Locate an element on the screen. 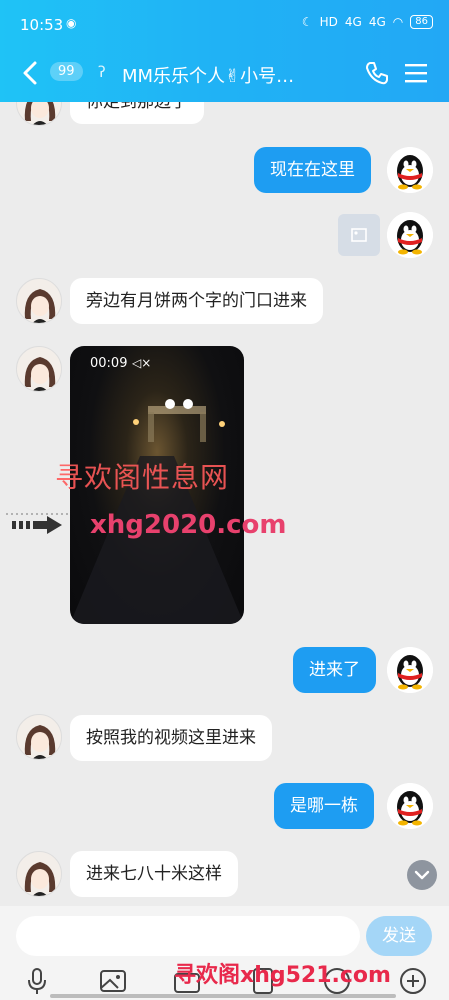  hd-label: HD is located at coordinates (328, 22).